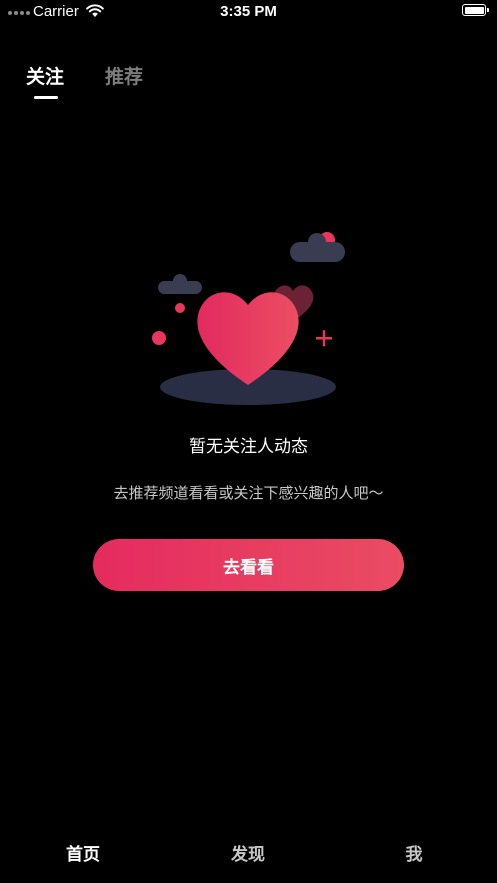 Image resolution: width=497 pixels, height=883 pixels. Describe the element at coordinates (248, 447) in the screenshot. I see `empty-state-title: 暂无关注人动态` at that location.